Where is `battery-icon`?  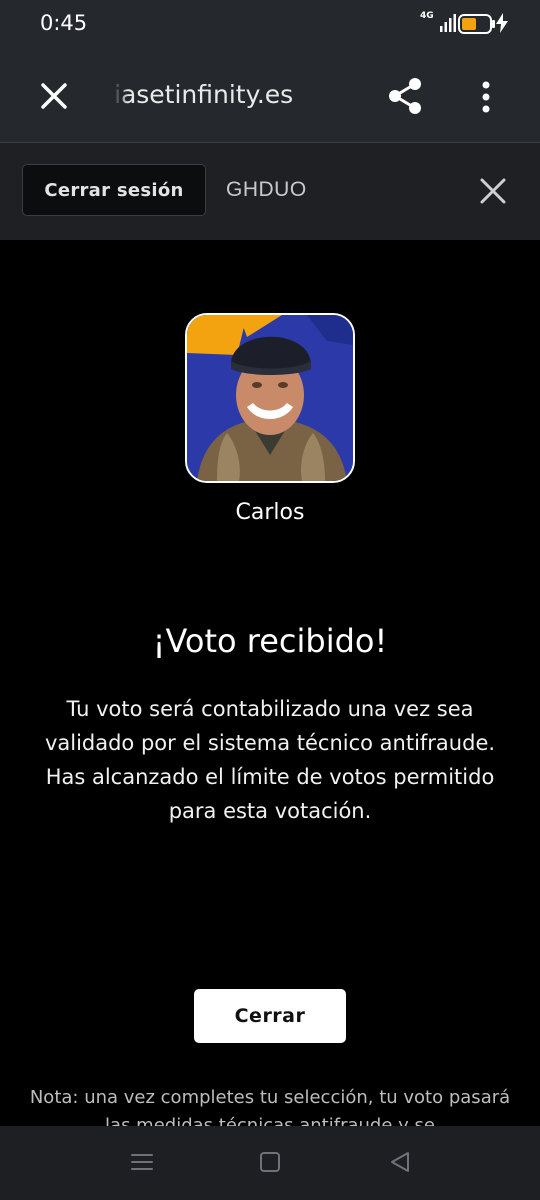 battery-icon is located at coordinates (476, 24).